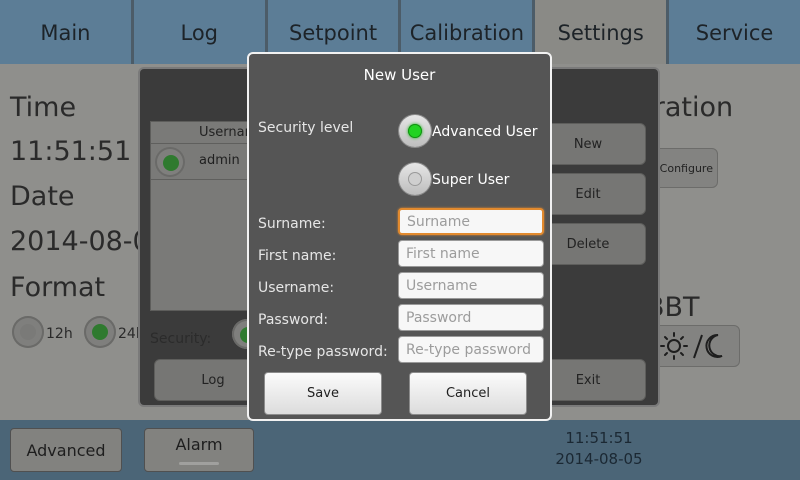  What do you see at coordinates (485, 132) in the screenshot?
I see `advanced-user-label: Advanced User` at bounding box center [485, 132].